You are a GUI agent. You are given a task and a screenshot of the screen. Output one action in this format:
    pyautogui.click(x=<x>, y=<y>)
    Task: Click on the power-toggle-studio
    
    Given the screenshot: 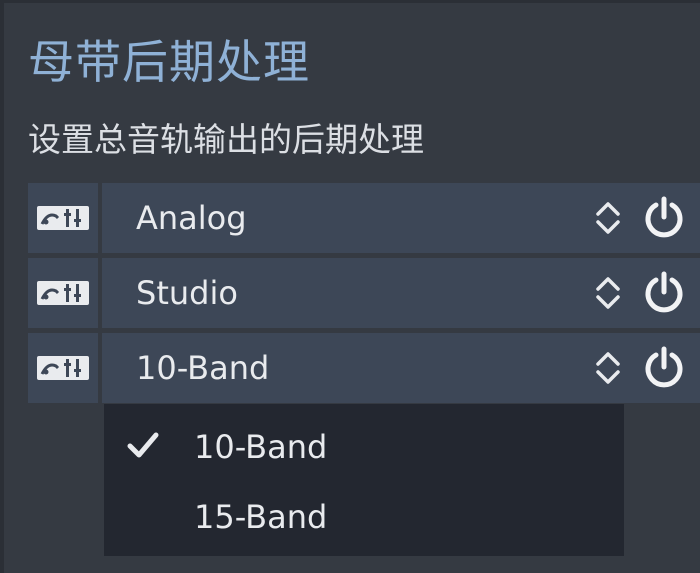 What is the action you would take?
    pyautogui.click(x=665, y=293)
    